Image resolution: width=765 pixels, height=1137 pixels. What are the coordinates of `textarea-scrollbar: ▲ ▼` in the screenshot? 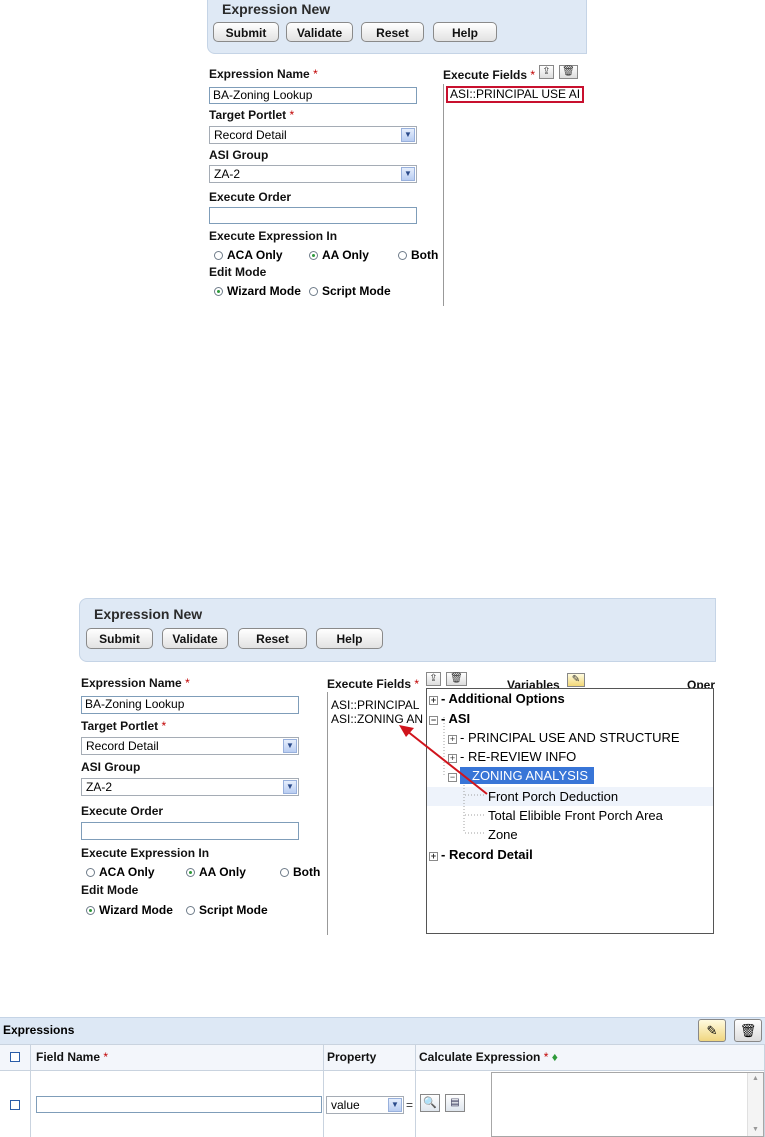 It's located at (755, 1104).